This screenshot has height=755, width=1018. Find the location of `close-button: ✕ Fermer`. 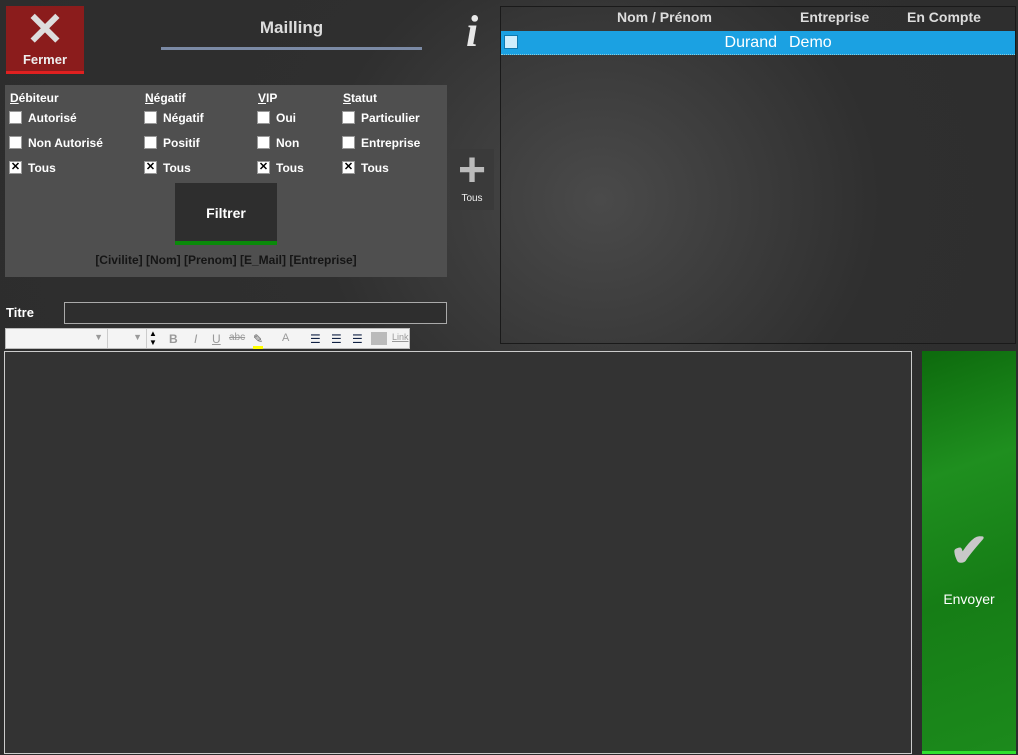

close-button: ✕ Fermer is located at coordinates (45, 40).